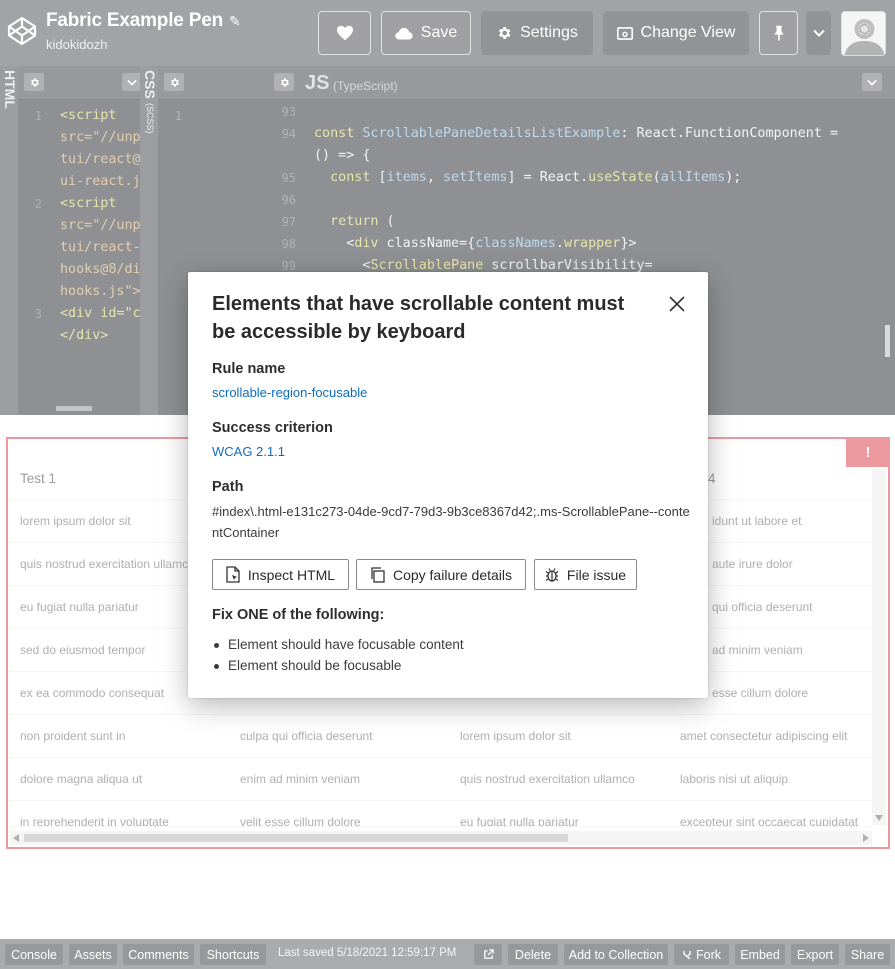 The width and height of the screenshot is (895, 969). What do you see at coordinates (315, 665) in the screenshot?
I see `fix-item-text: Element should be focusable` at bounding box center [315, 665].